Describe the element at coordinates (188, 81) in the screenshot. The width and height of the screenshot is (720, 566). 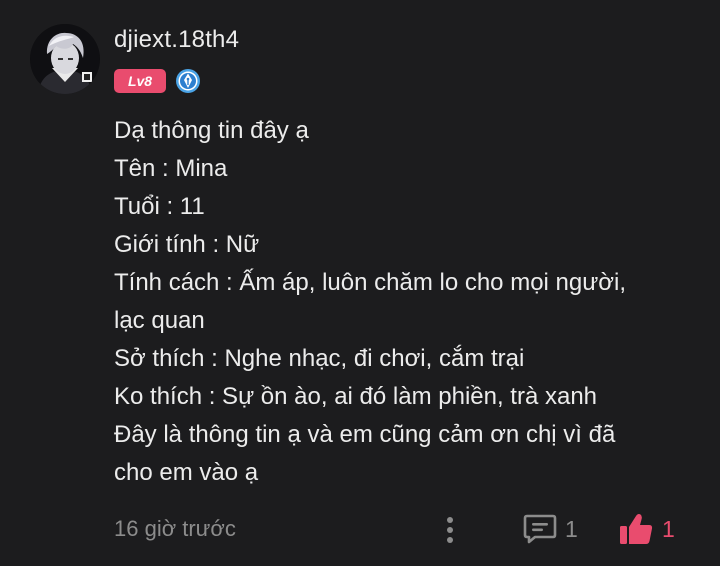
I see `pen-badge-icon` at that location.